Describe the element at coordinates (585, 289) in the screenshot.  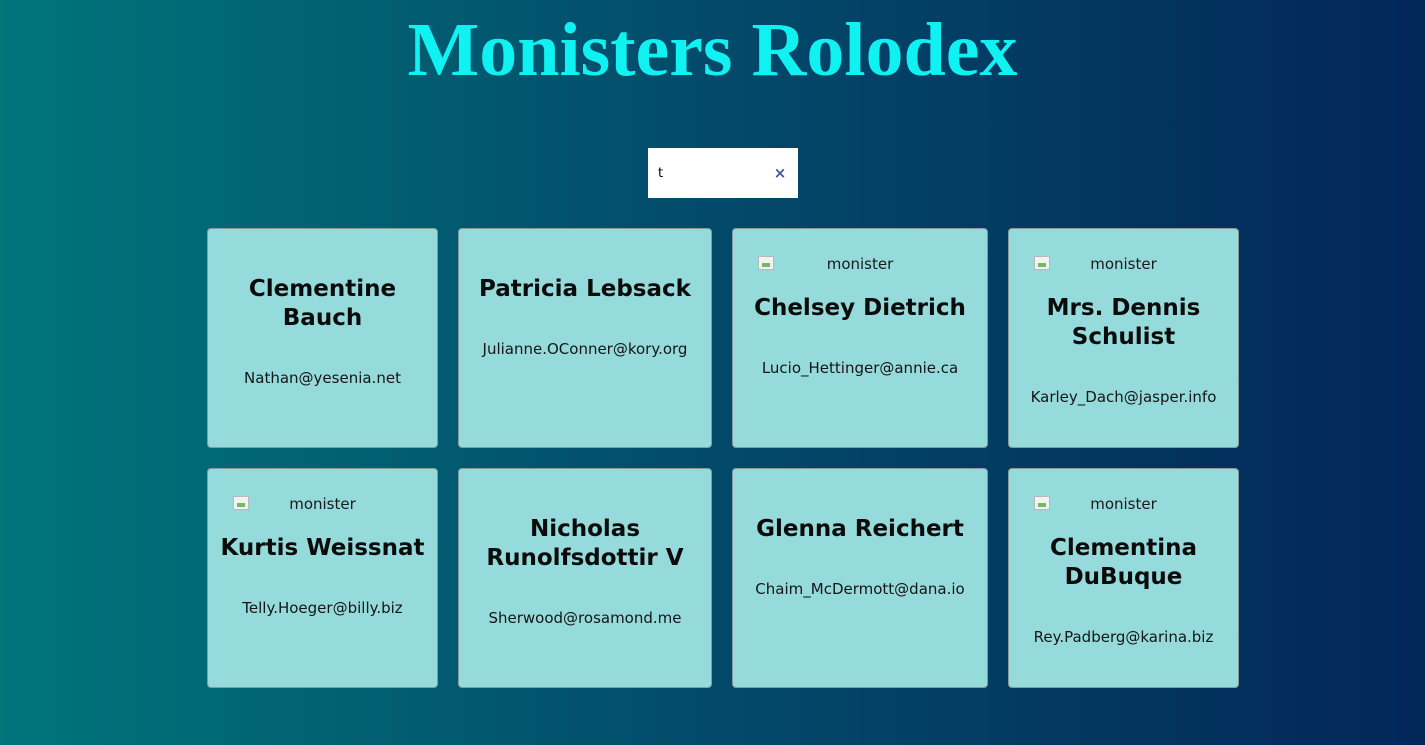
I see `monster-name: Patricia Lebsack` at that location.